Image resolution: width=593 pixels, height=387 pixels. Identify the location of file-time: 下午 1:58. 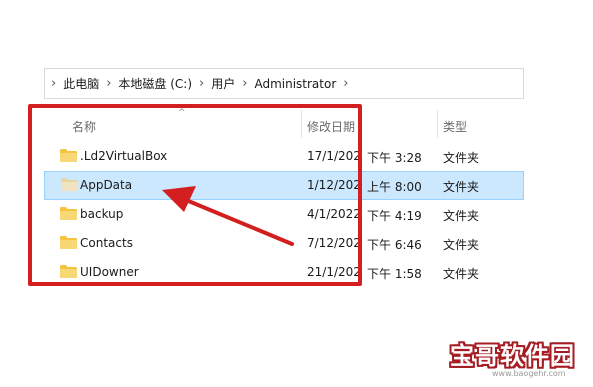
(394, 274).